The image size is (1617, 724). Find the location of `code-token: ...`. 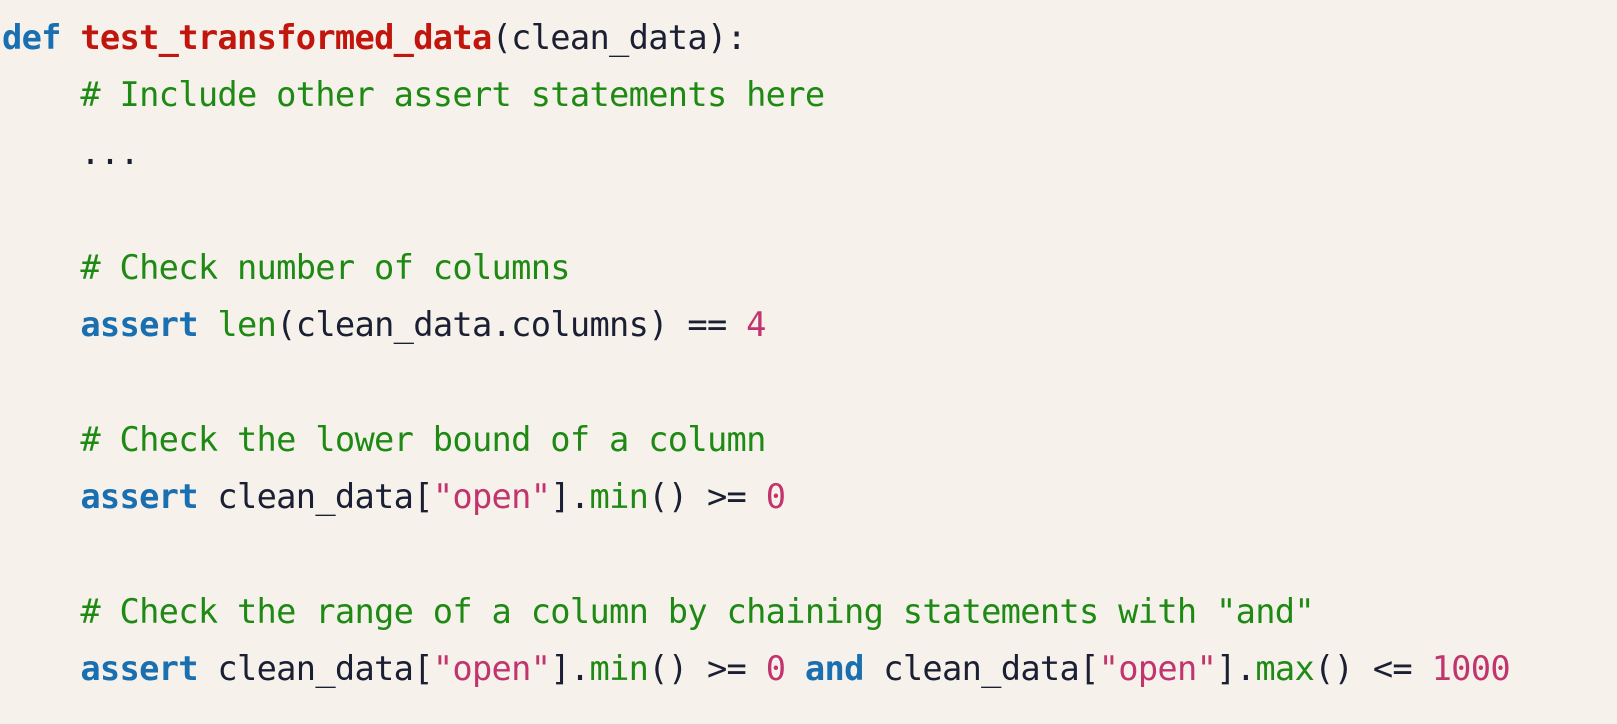

code-token: ... is located at coordinates (71, 152).